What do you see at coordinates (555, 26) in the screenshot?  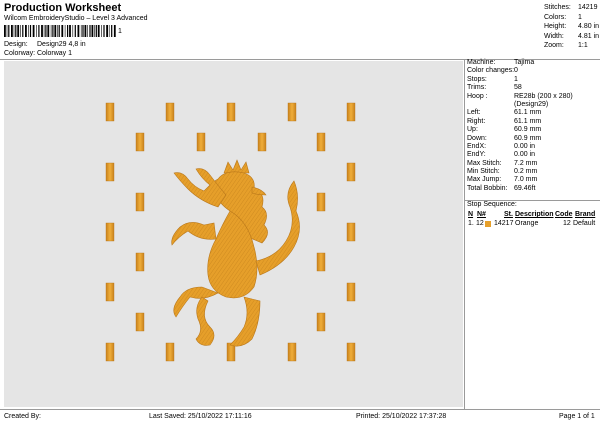 I see `stat-label: Height:` at bounding box center [555, 26].